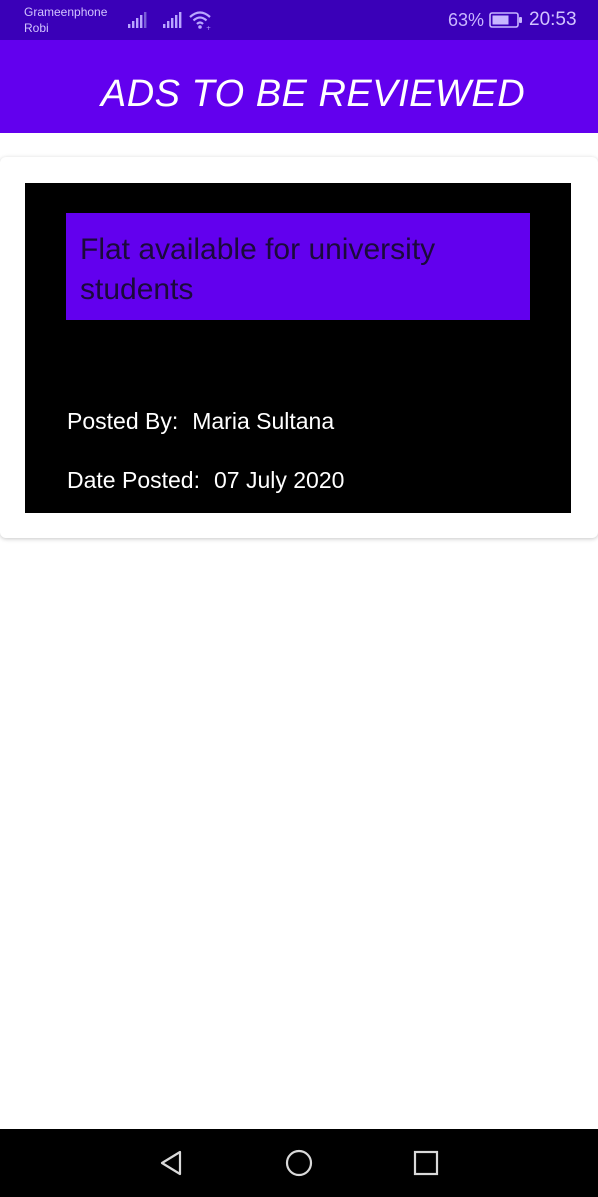 The image size is (598, 1197). I want to click on carrier-1: Grameenphone, so click(66, 12).